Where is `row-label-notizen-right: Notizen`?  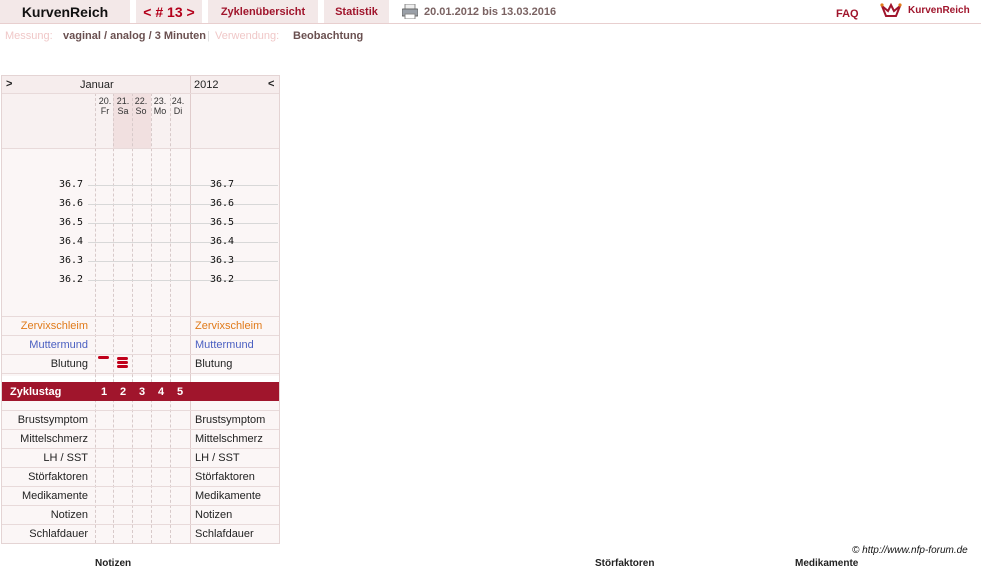
row-label-notizen-right: Notizen is located at coordinates (214, 515).